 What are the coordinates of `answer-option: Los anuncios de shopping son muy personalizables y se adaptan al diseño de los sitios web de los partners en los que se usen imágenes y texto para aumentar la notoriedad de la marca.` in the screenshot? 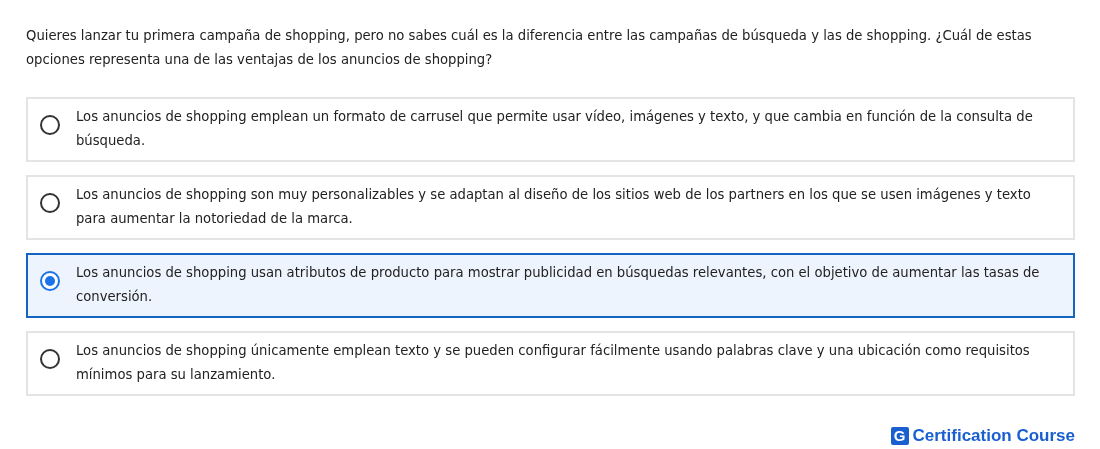 It's located at (550, 207).